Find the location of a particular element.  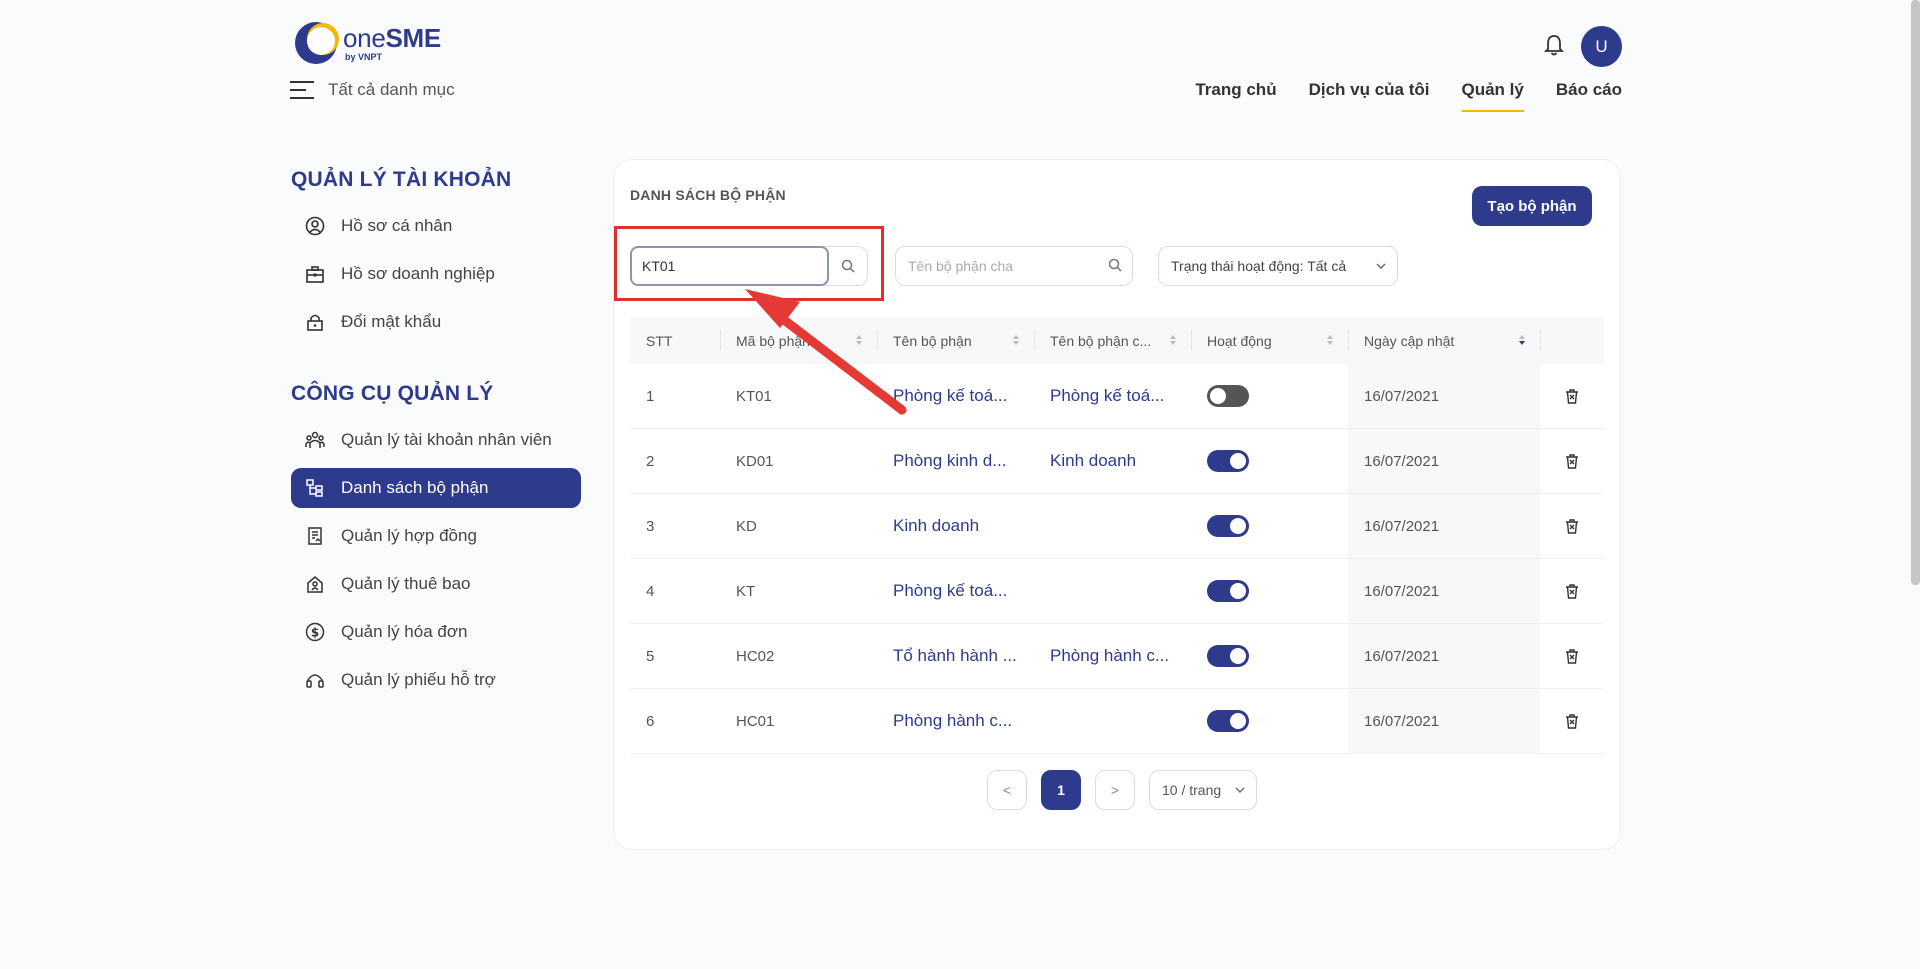

hamburger-icon is located at coordinates (302, 90).